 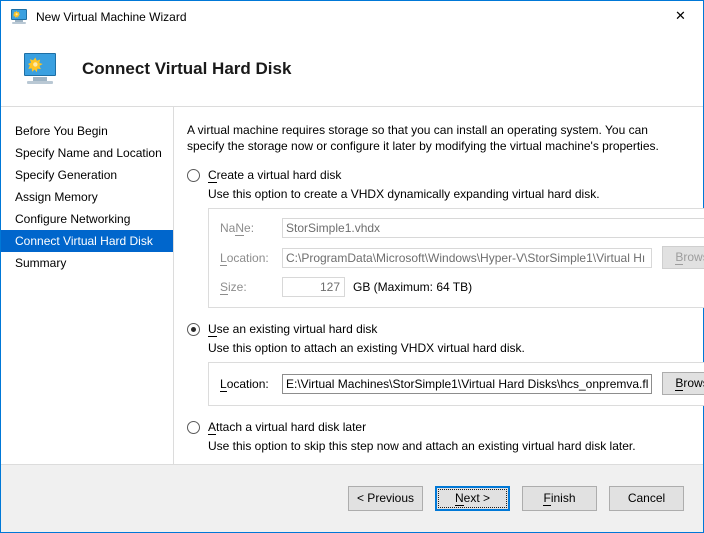 What do you see at coordinates (87, 263) in the screenshot?
I see `sidebar-item-summary: Summary` at bounding box center [87, 263].